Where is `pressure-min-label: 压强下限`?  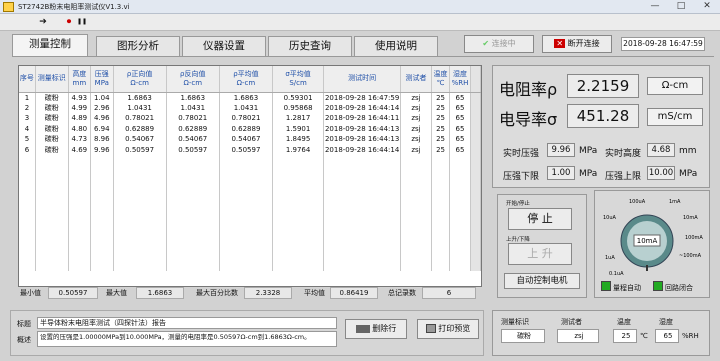 pressure-min-label: 压强下限 is located at coordinates (521, 177).